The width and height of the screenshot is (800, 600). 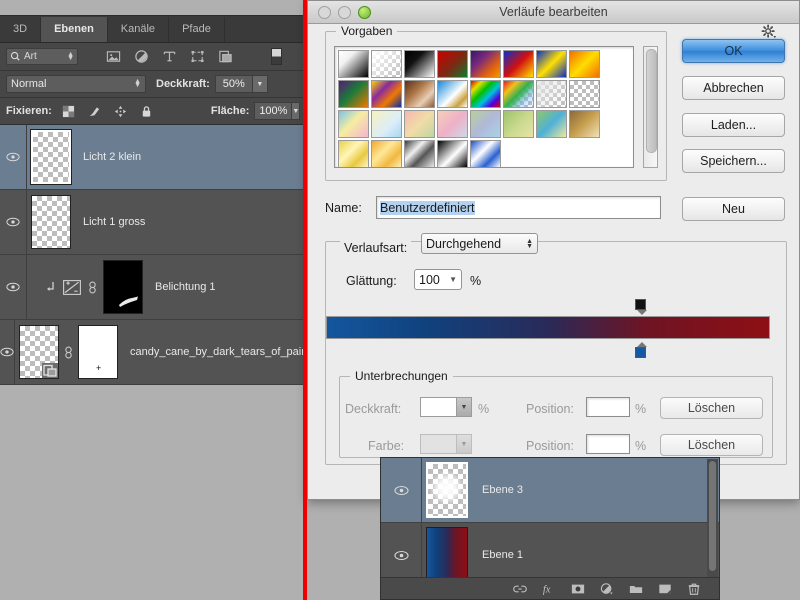 I want to click on cancel-button: Abbrechen, so click(x=733, y=88).